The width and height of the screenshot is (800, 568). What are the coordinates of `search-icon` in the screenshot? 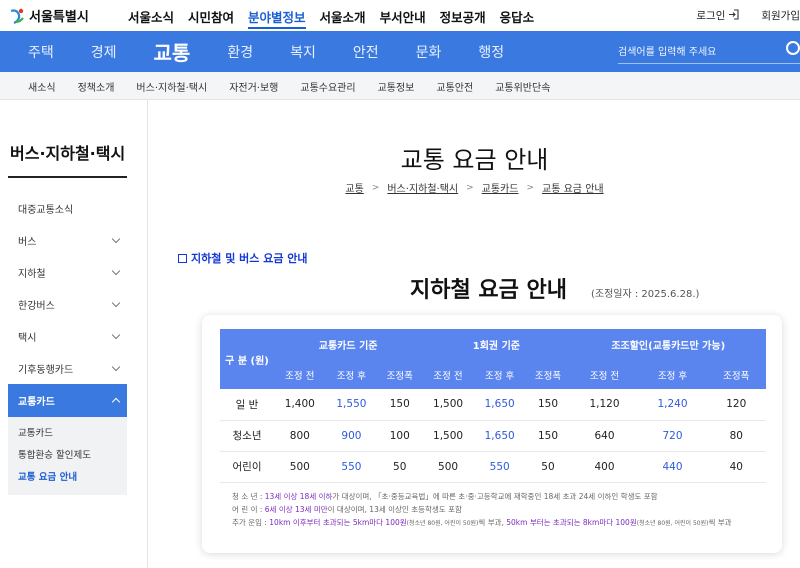 It's located at (793, 48).